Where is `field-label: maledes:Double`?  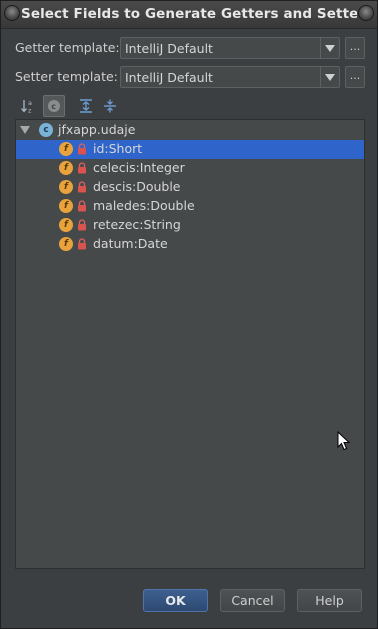 field-label: maledes:Double is located at coordinates (144, 205).